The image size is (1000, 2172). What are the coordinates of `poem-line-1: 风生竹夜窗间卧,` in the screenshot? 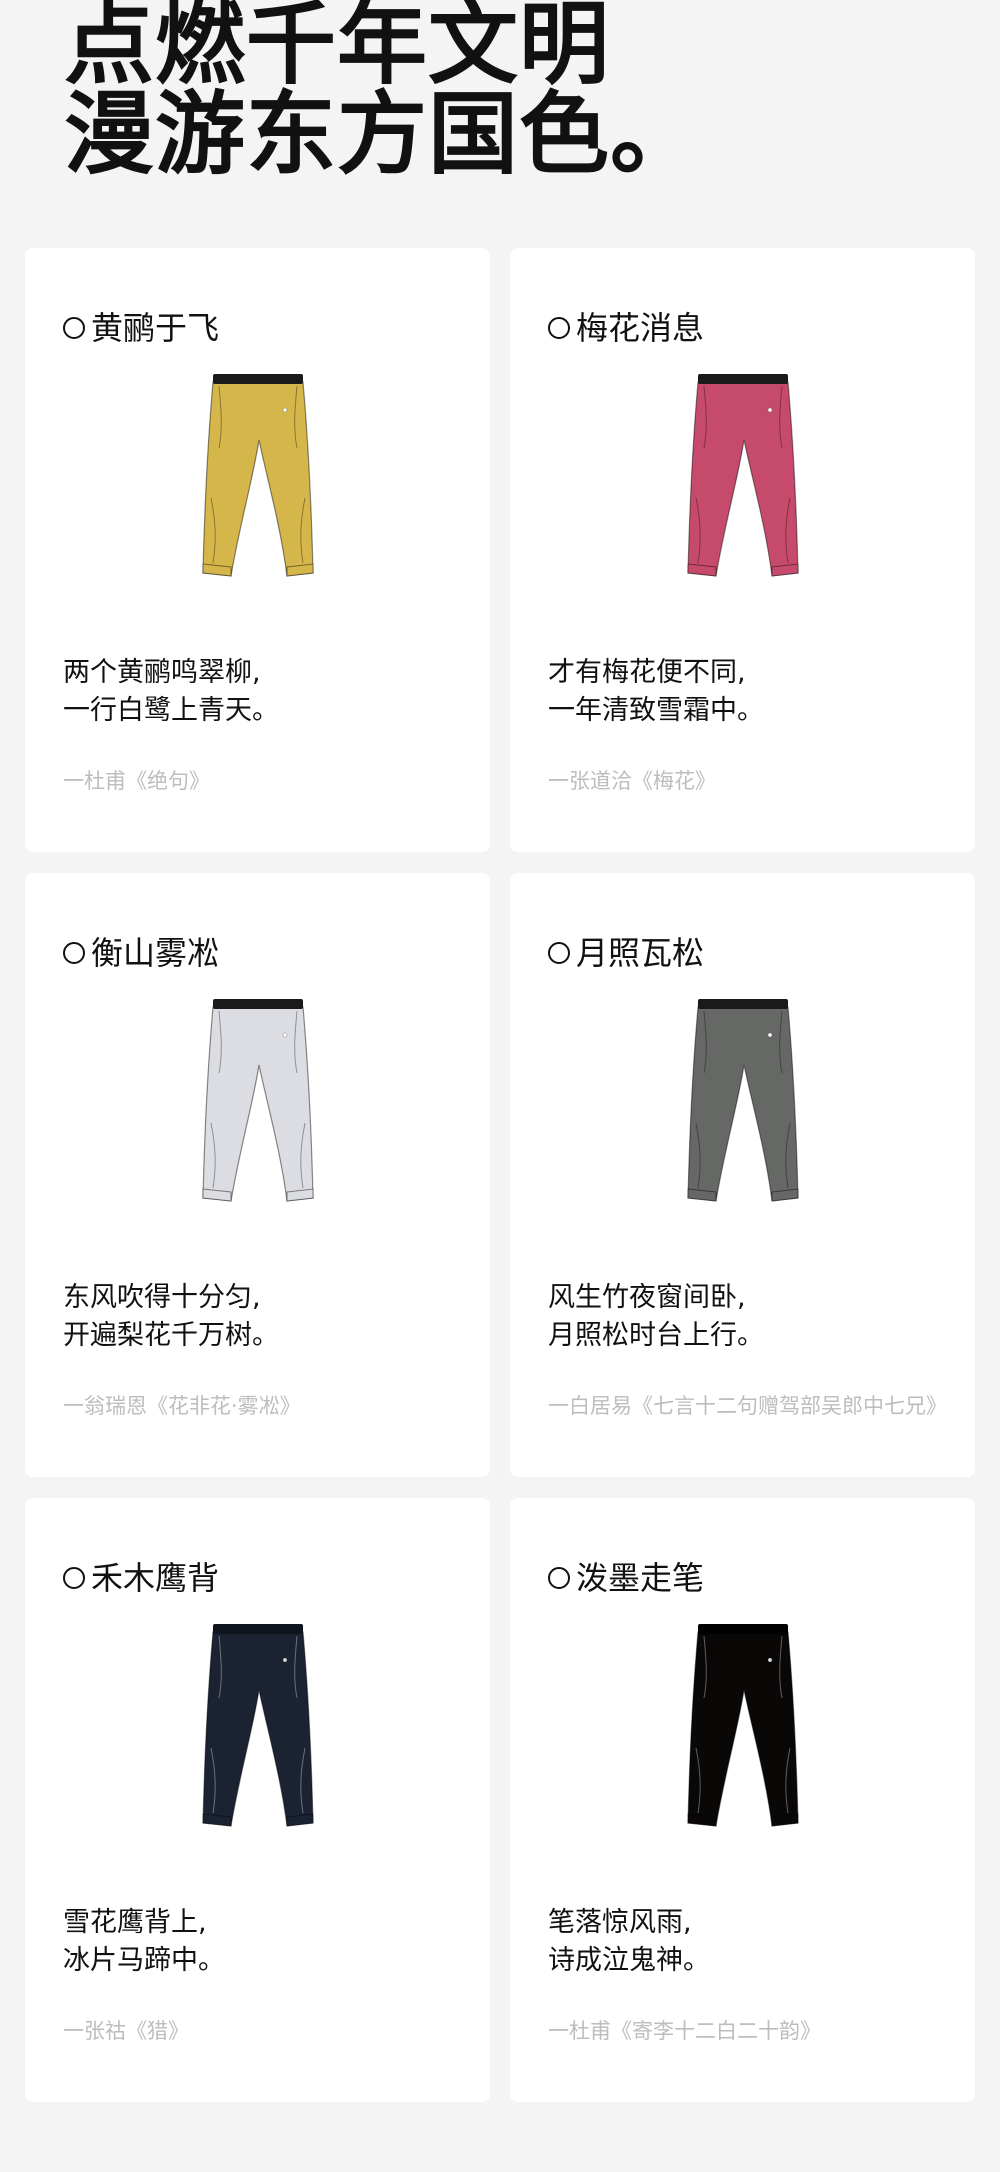 It's located at (647, 1297).